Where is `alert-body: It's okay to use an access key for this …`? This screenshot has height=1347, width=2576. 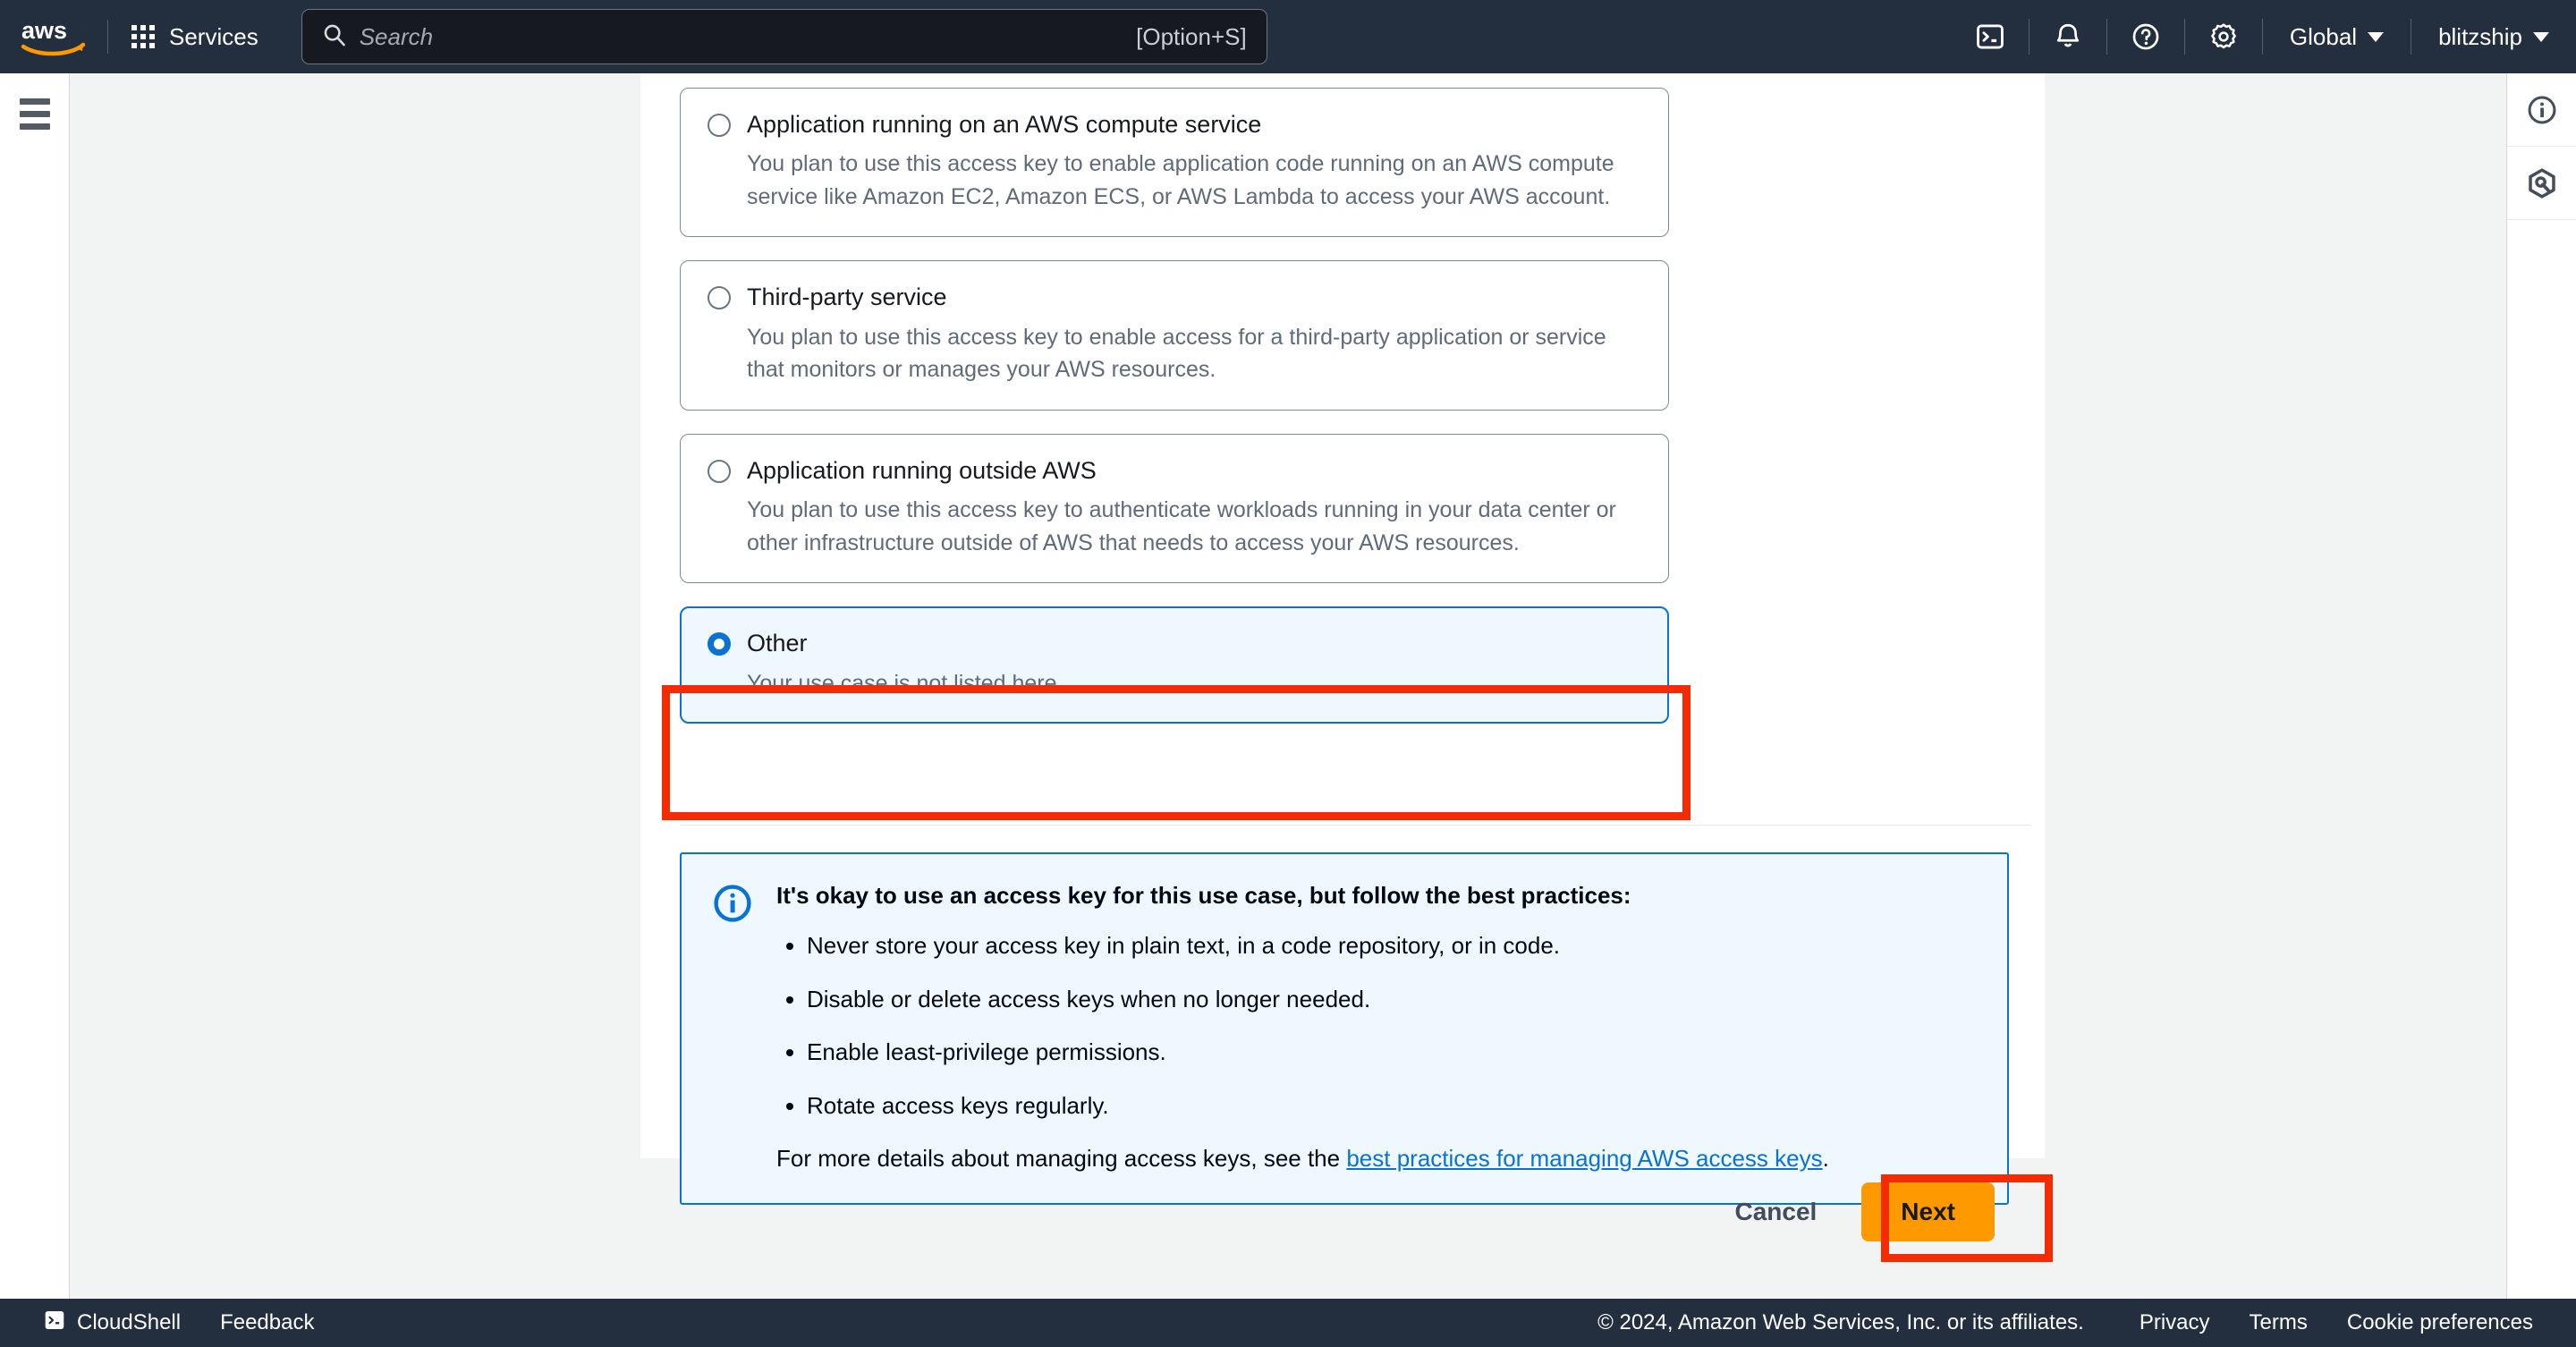 alert-body: It's okay to use an access key for this … is located at coordinates (1302, 1027).